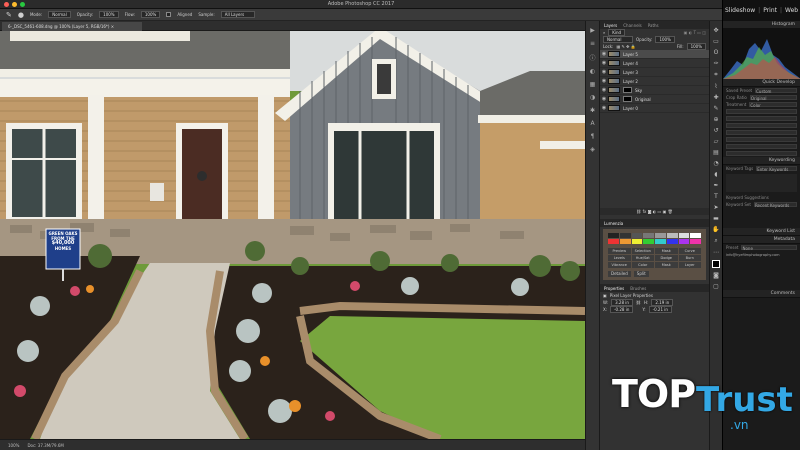 The height and width of the screenshot is (450, 800). I want to click on temperature-field, so click(761, 118).